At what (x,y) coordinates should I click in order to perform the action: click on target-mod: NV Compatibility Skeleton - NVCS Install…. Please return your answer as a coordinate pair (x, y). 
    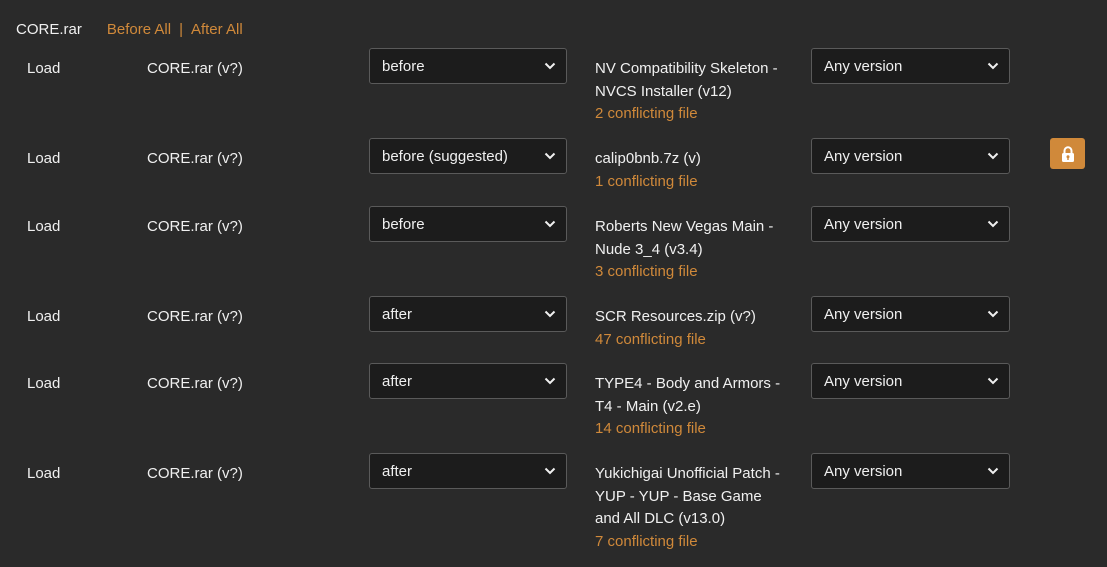
    Looking at the image, I should click on (692, 92).